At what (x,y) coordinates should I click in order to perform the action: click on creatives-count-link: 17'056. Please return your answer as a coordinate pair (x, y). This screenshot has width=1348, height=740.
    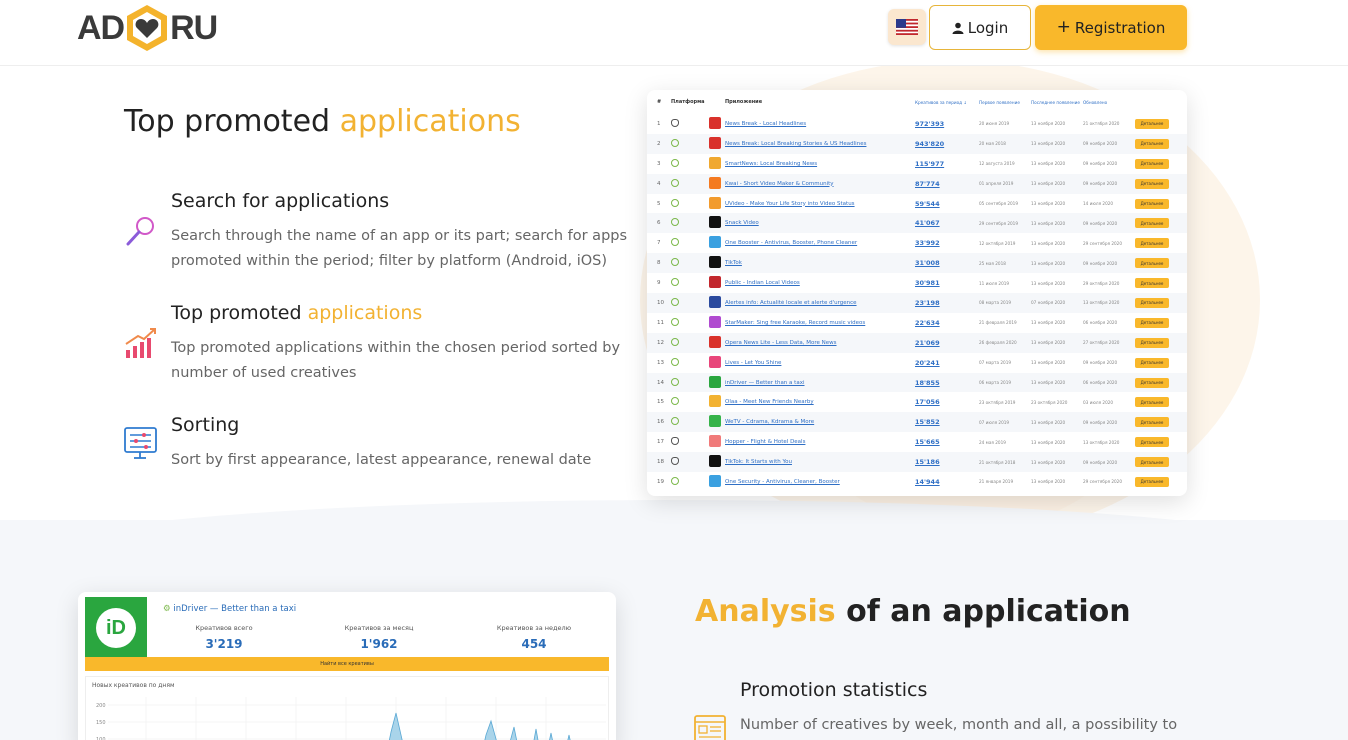
    Looking at the image, I should click on (947, 402).